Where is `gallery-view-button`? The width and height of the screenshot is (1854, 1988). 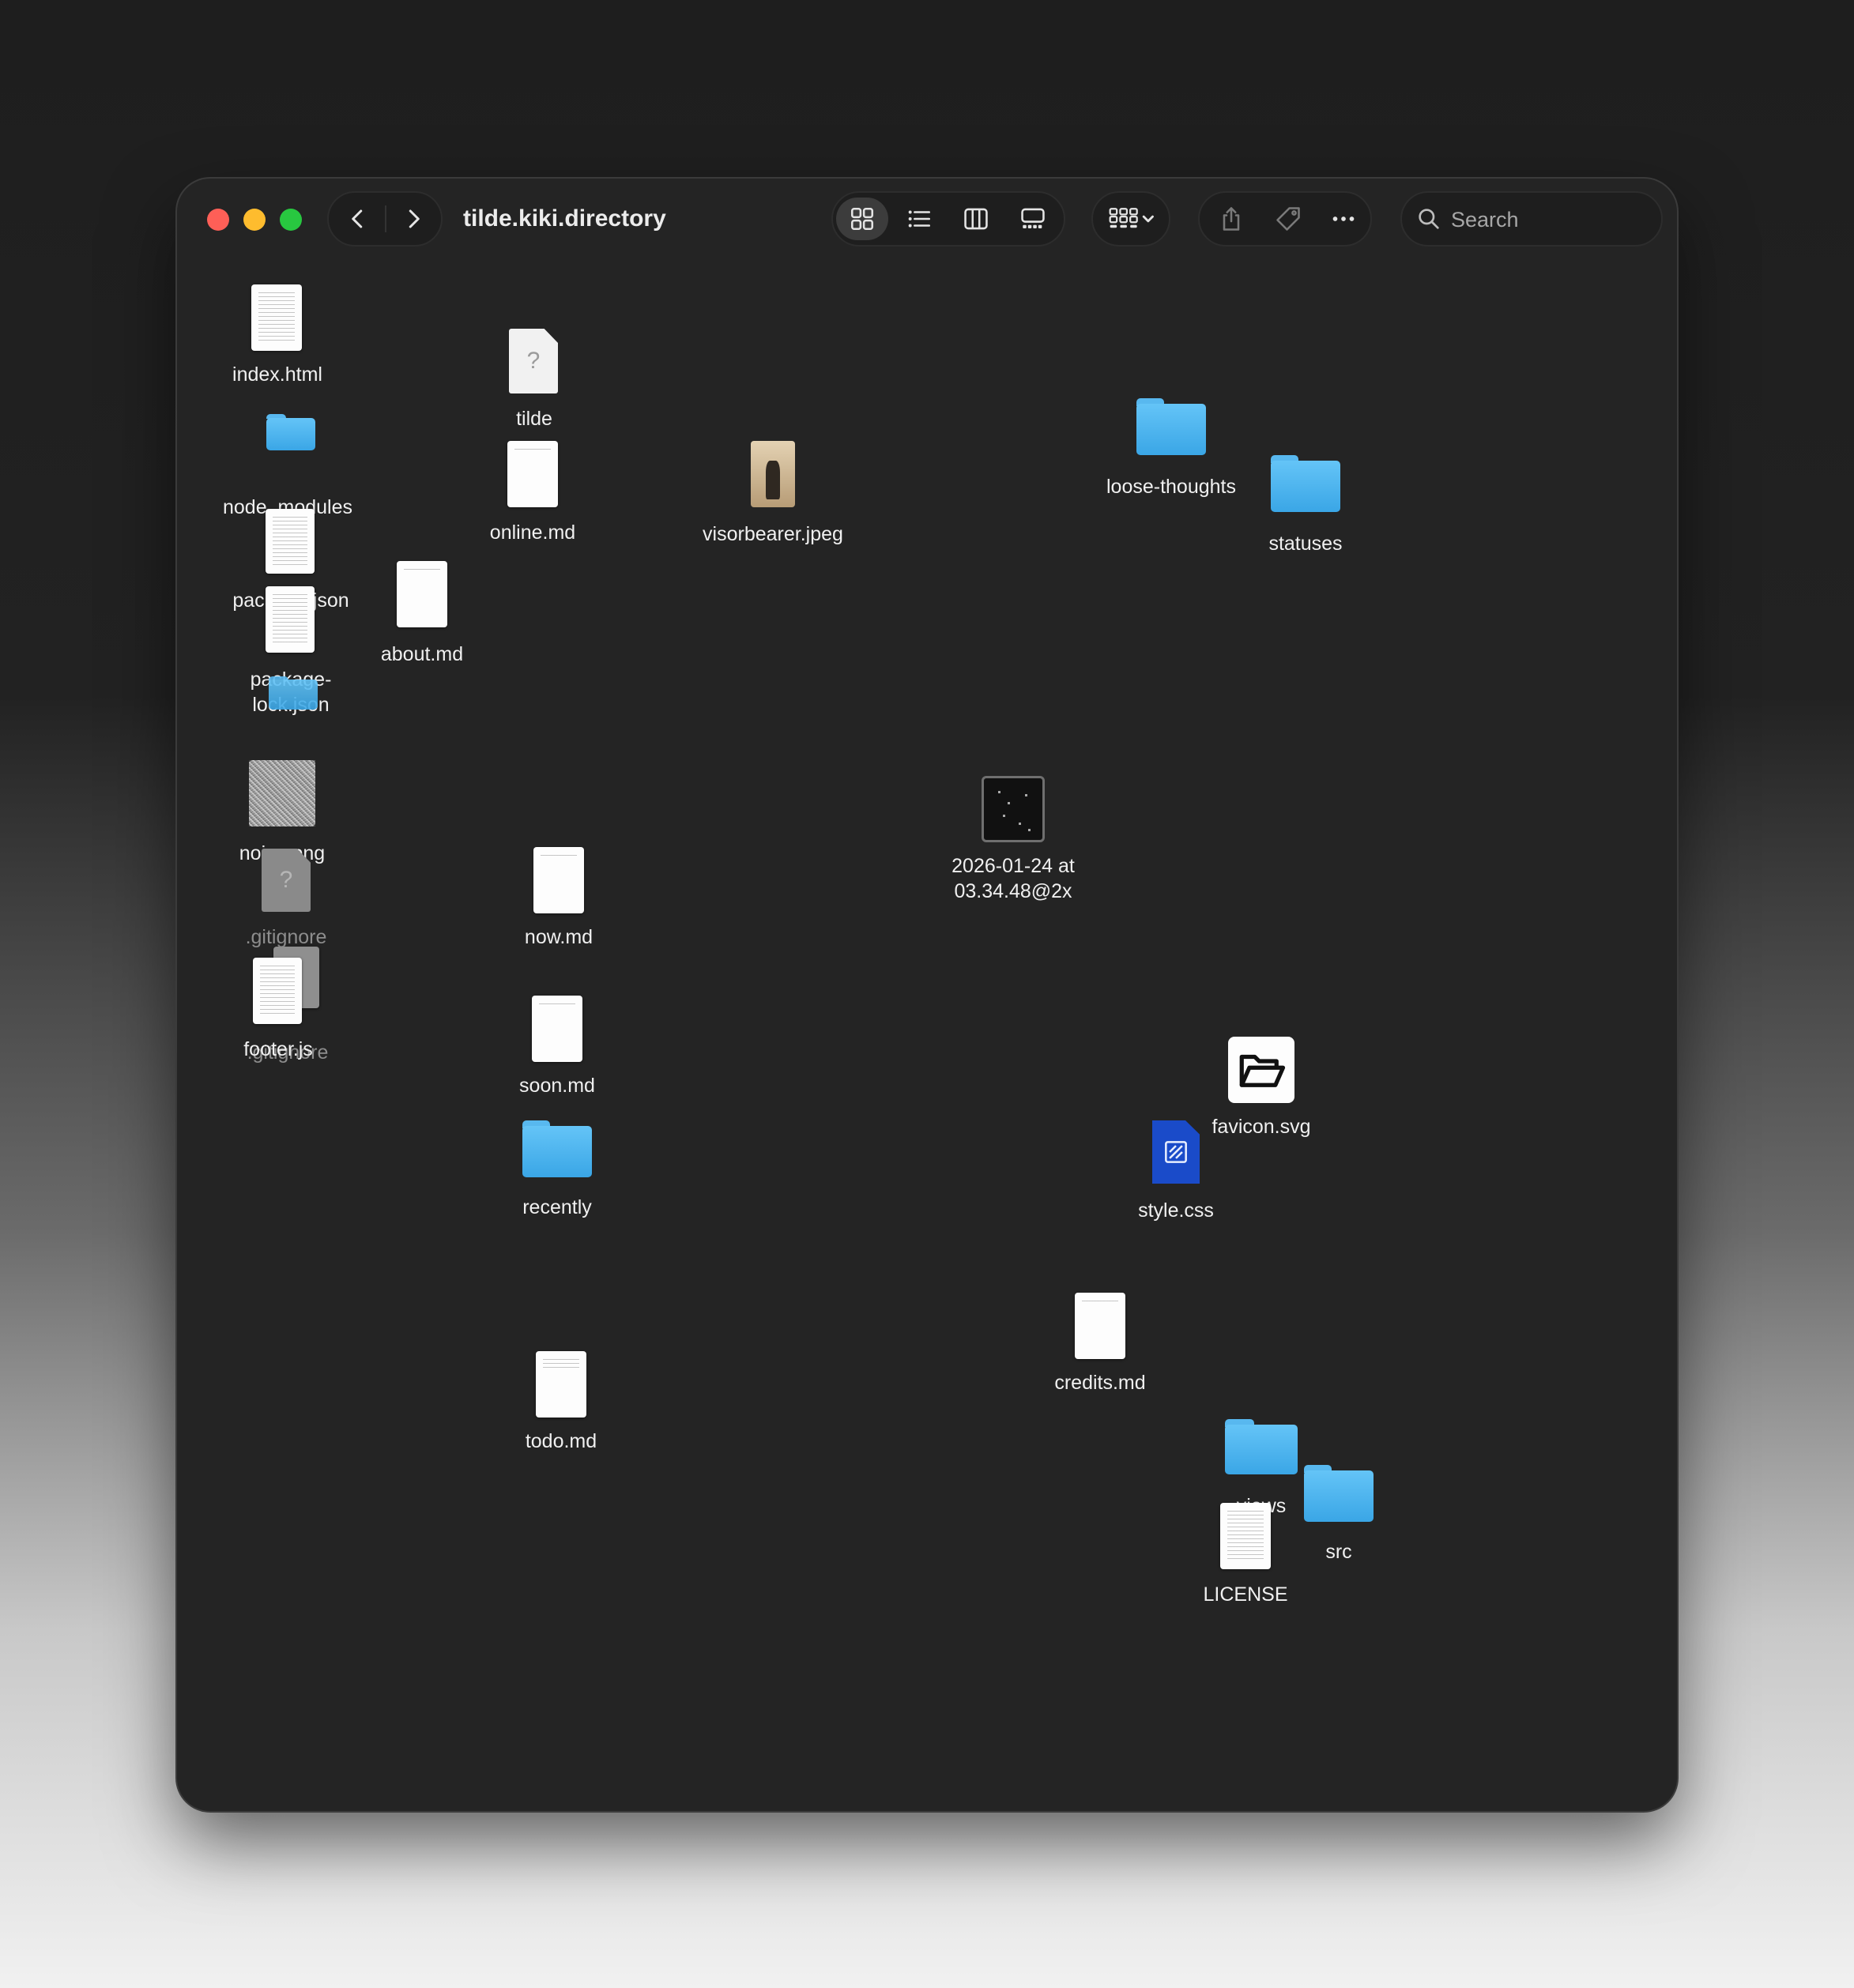 gallery-view-button is located at coordinates (1033, 219).